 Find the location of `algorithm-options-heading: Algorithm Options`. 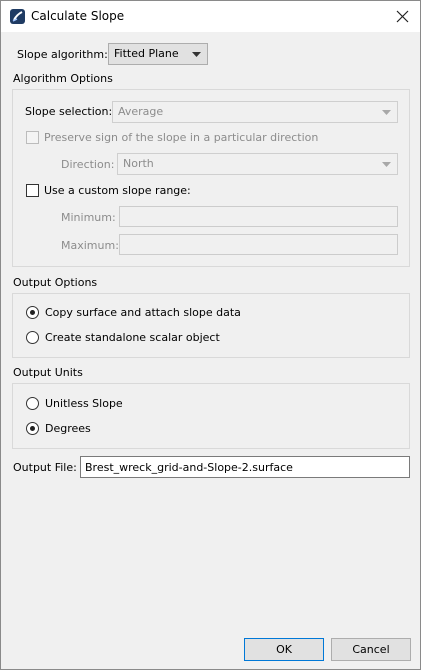

algorithm-options-heading: Algorithm Options is located at coordinates (63, 78).